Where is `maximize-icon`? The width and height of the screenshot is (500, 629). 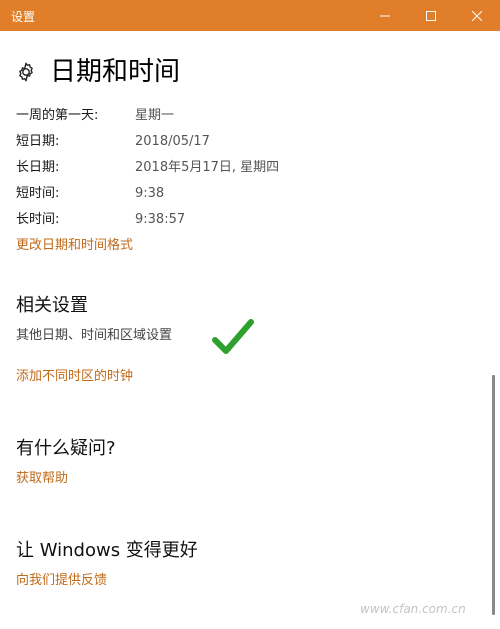
maximize-icon is located at coordinates (431, 15).